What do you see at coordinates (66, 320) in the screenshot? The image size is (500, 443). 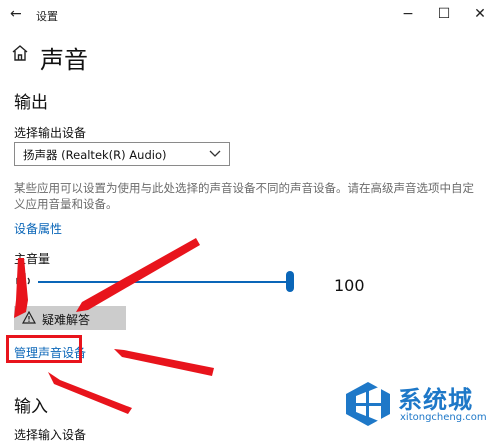 I see `troubleshoot-label: 疑难解答` at bounding box center [66, 320].